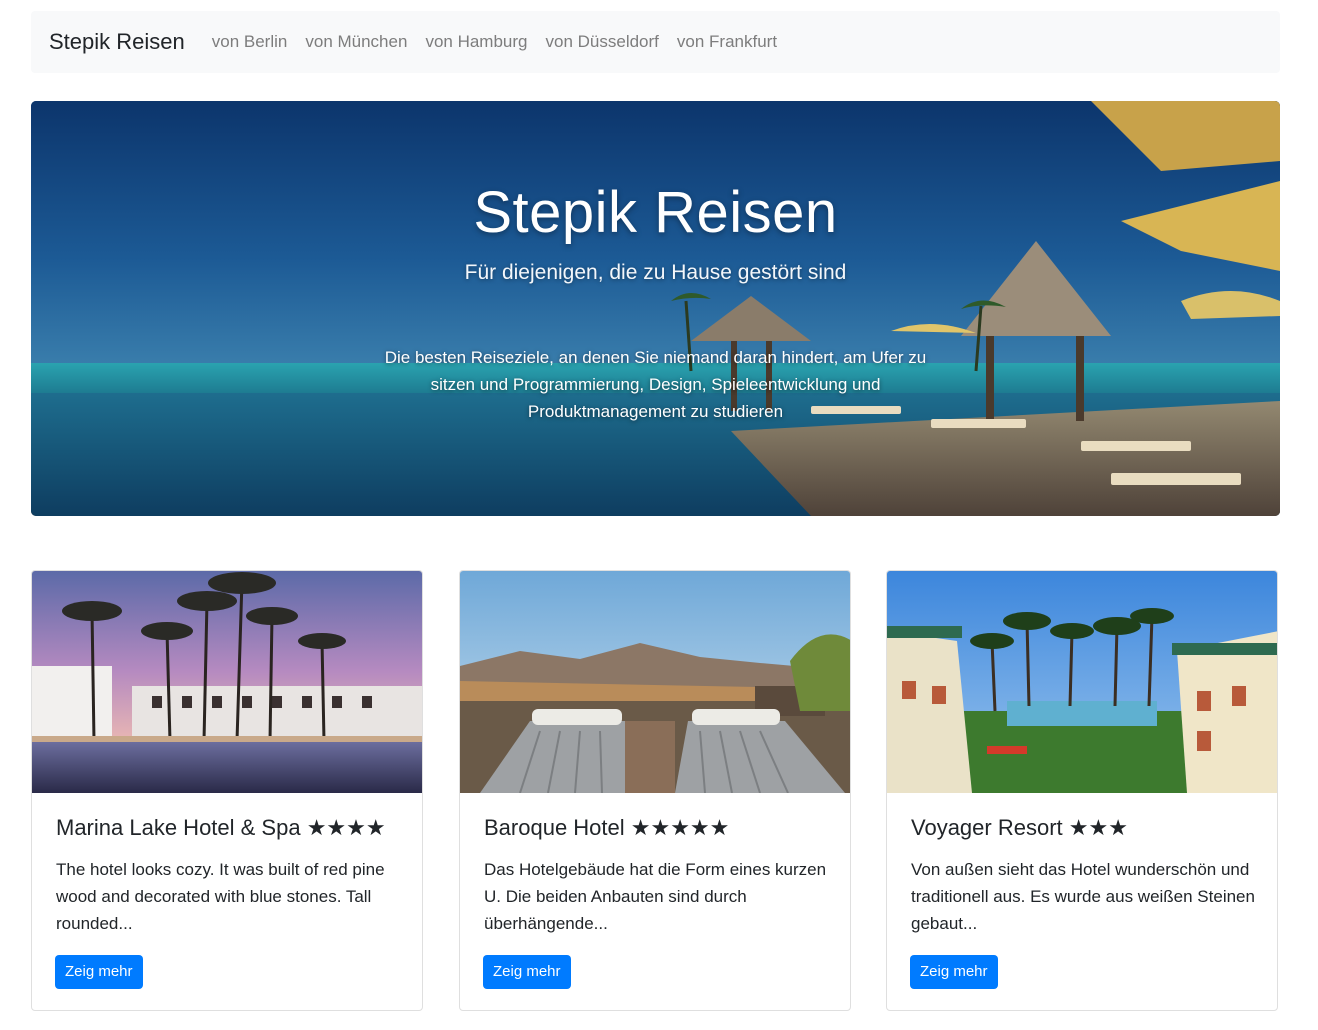 This screenshot has width=1318, height=1030. What do you see at coordinates (356, 42) in the screenshot?
I see `nav-link-muenchen: von München` at bounding box center [356, 42].